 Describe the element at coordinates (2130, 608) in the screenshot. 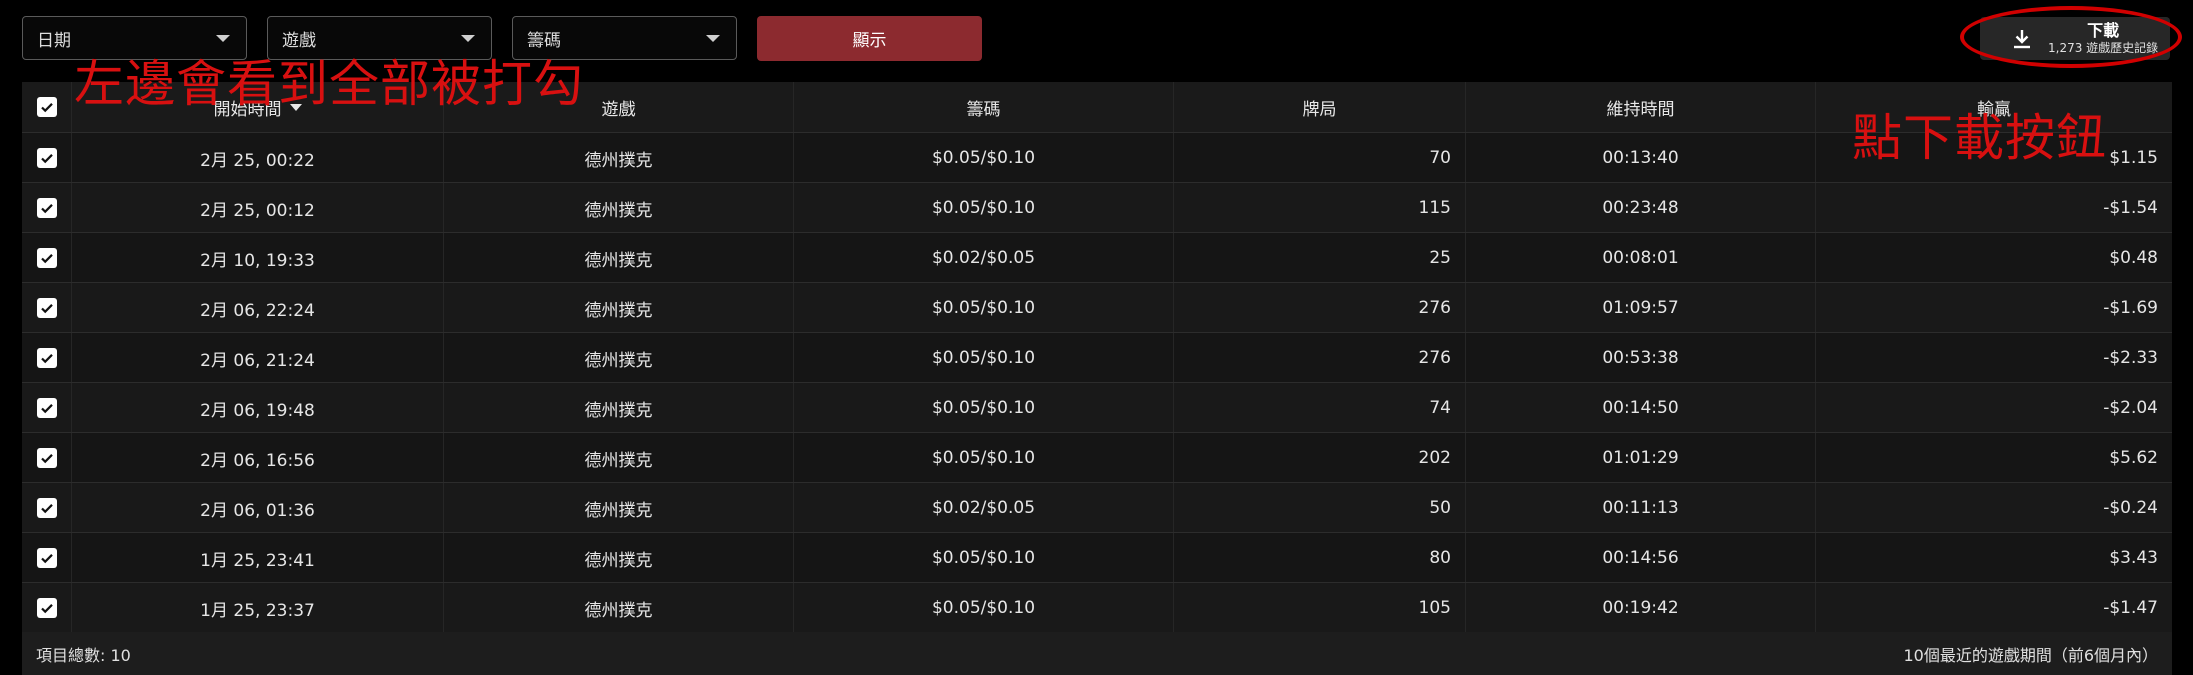

I see `cell-win-loss: -$1.47` at that location.